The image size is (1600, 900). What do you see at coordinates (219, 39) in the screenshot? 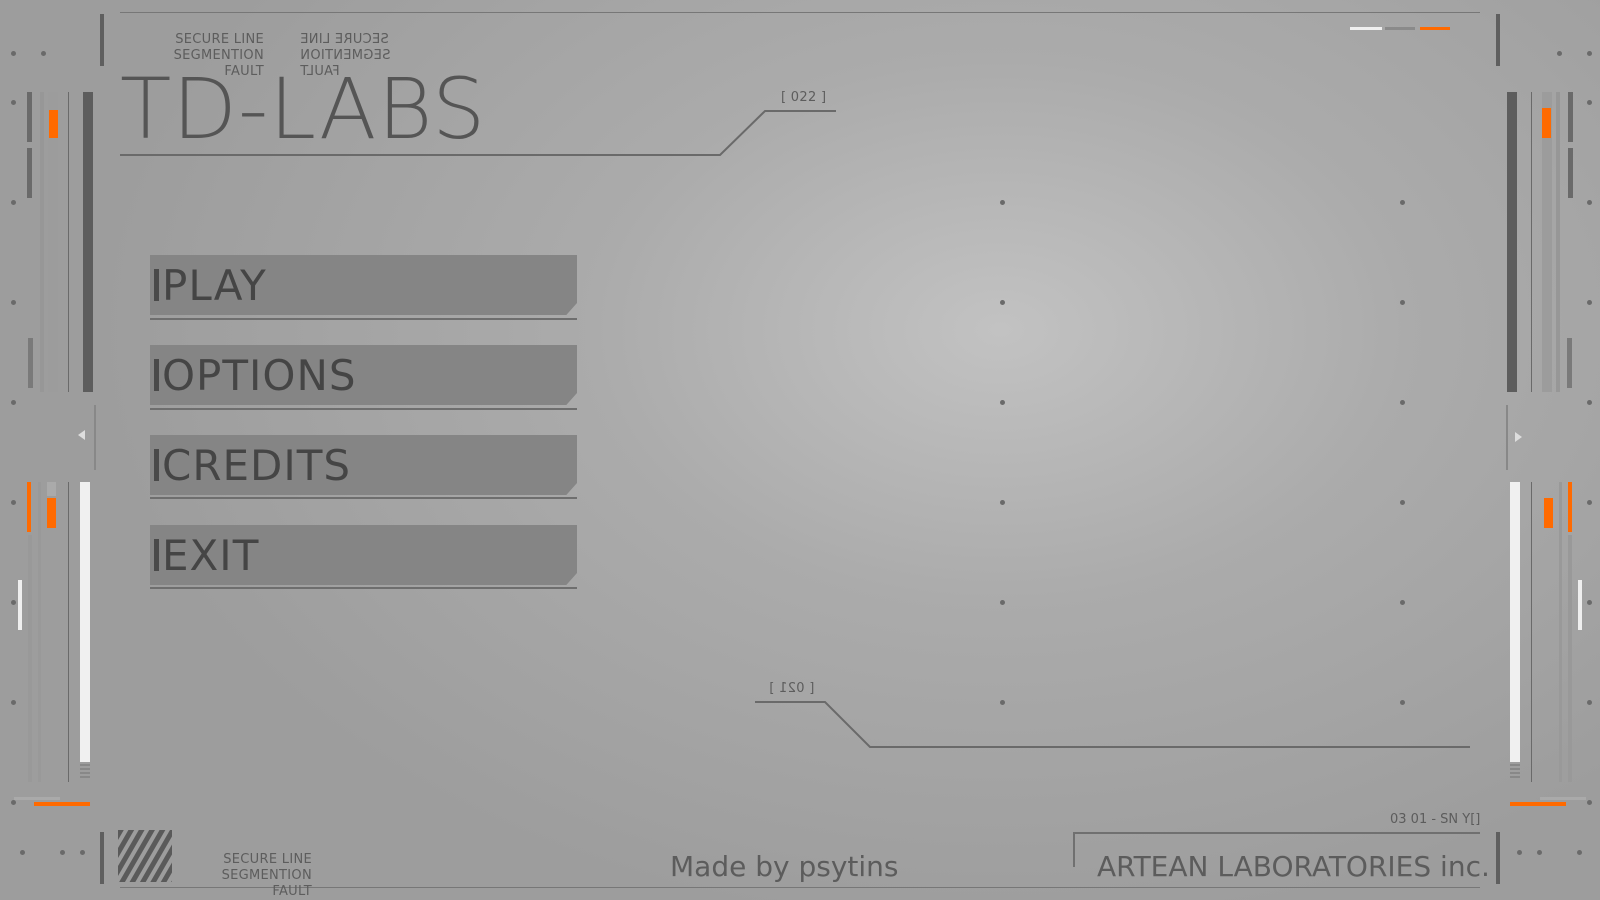
I see `header-label-line1: SECURE LINE` at bounding box center [219, 39].